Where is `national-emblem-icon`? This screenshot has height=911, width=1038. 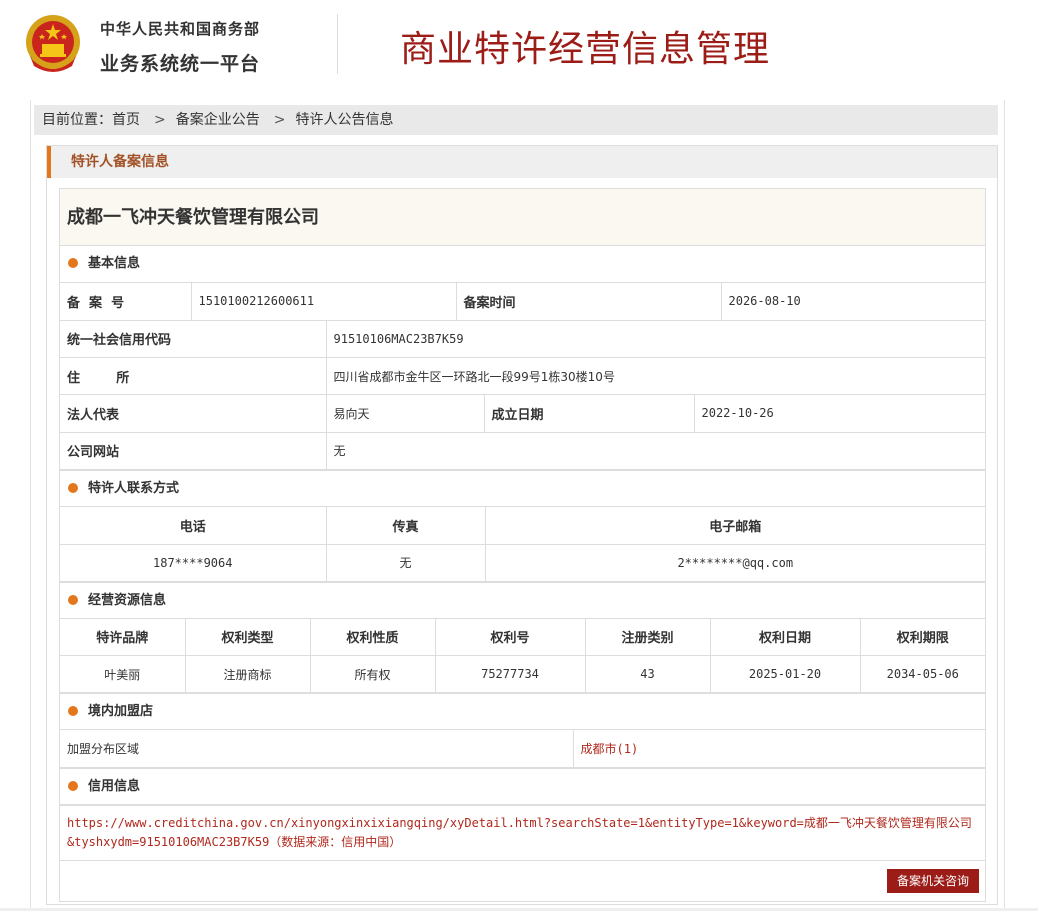
national-emblem-icon is located at coordinates (53, 43).